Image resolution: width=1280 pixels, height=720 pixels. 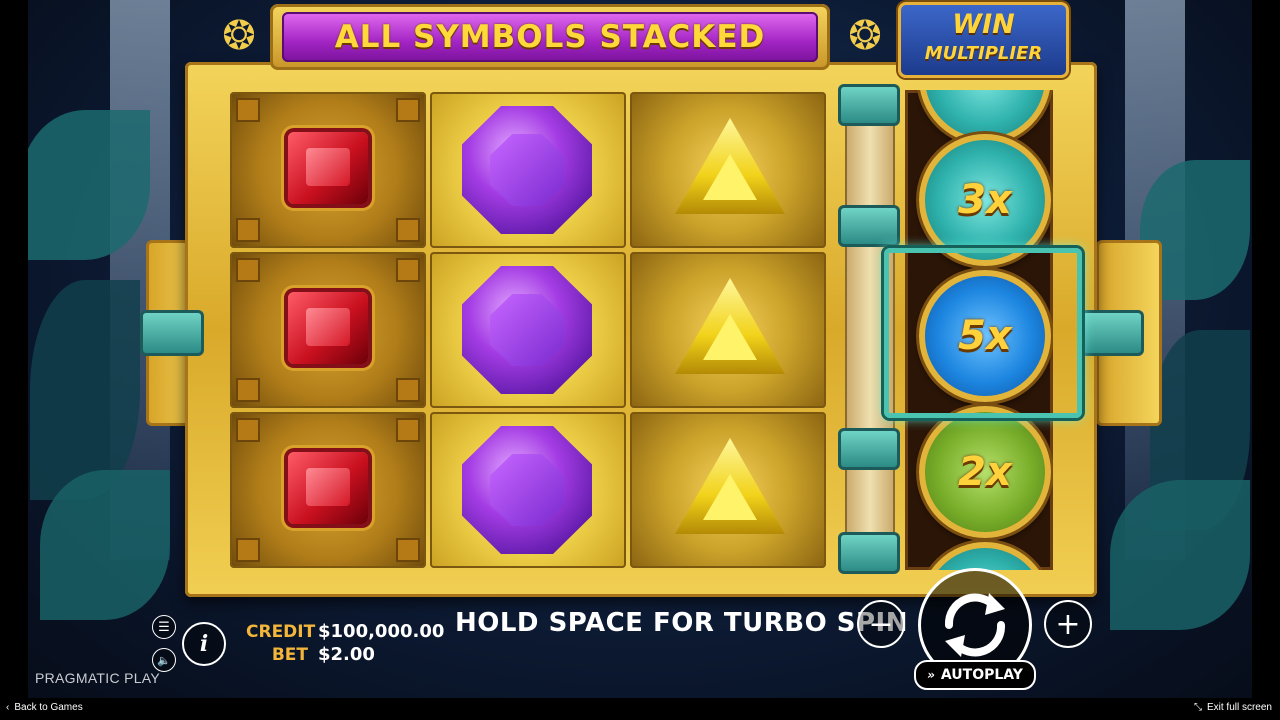 I want to click on autoplay-icon: », so click(x=931, y=675).